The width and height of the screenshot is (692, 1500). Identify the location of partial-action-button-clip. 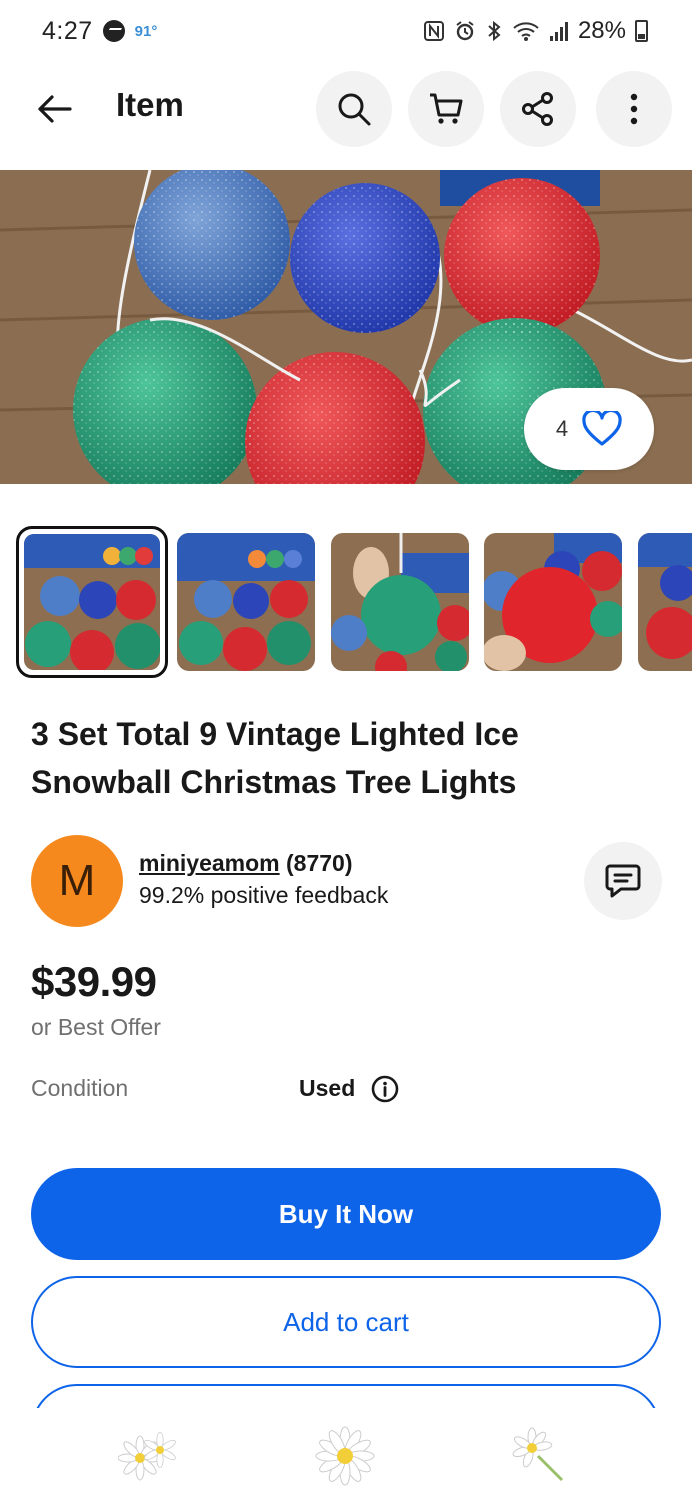
(346, 1396).